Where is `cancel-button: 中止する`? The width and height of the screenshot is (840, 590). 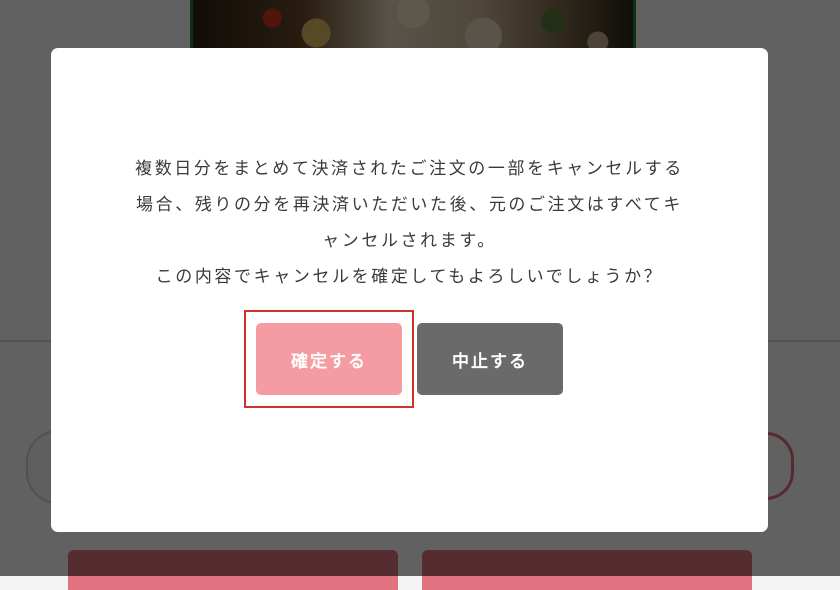
cancel-button: 中止する is located at coordinates (490, 359).